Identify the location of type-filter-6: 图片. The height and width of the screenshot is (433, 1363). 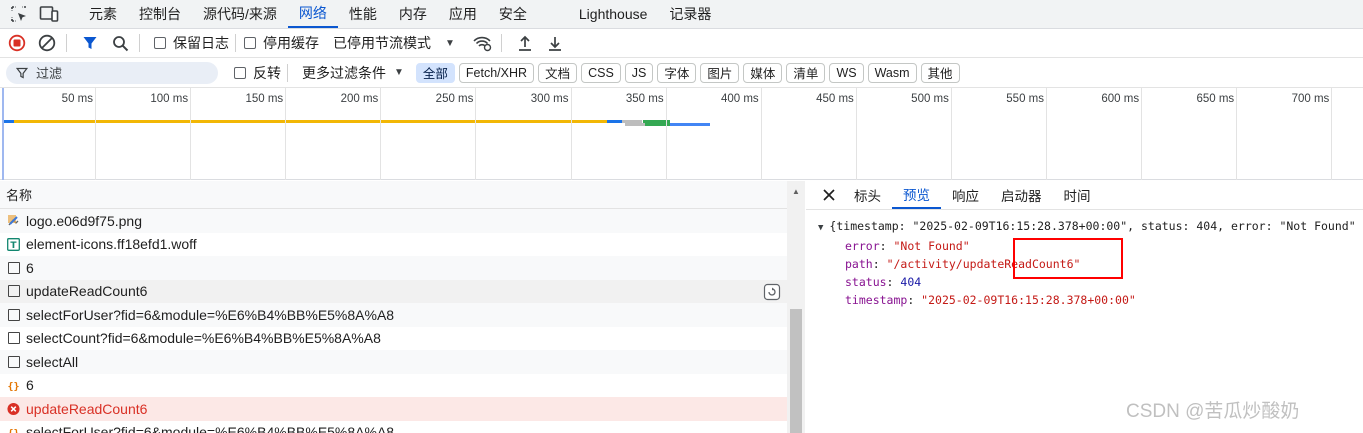
(720, 72).